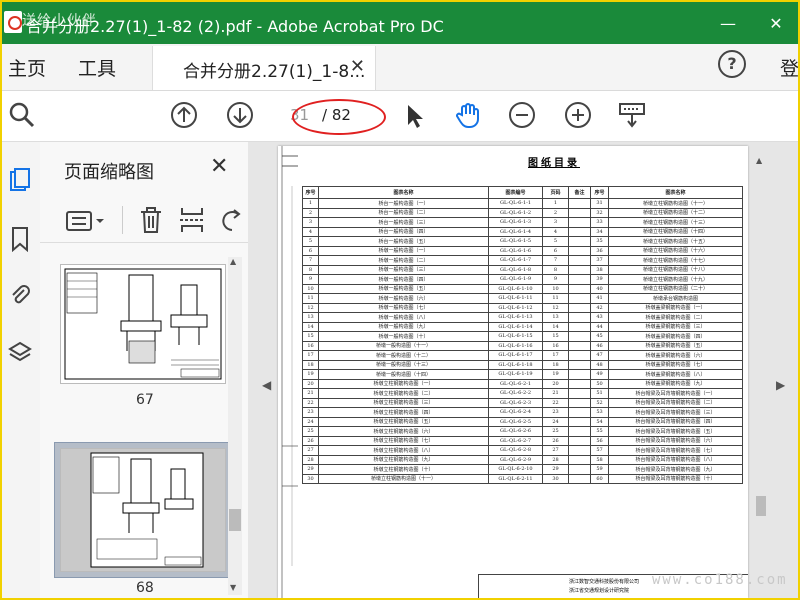 This screenshot has width=800, height=600. What do you see at coordinates (675, 374) in the screenshot?
I see `table-cell: 桥墩盖梁钢筋构造图（八）` at bounding box center [675, 374].